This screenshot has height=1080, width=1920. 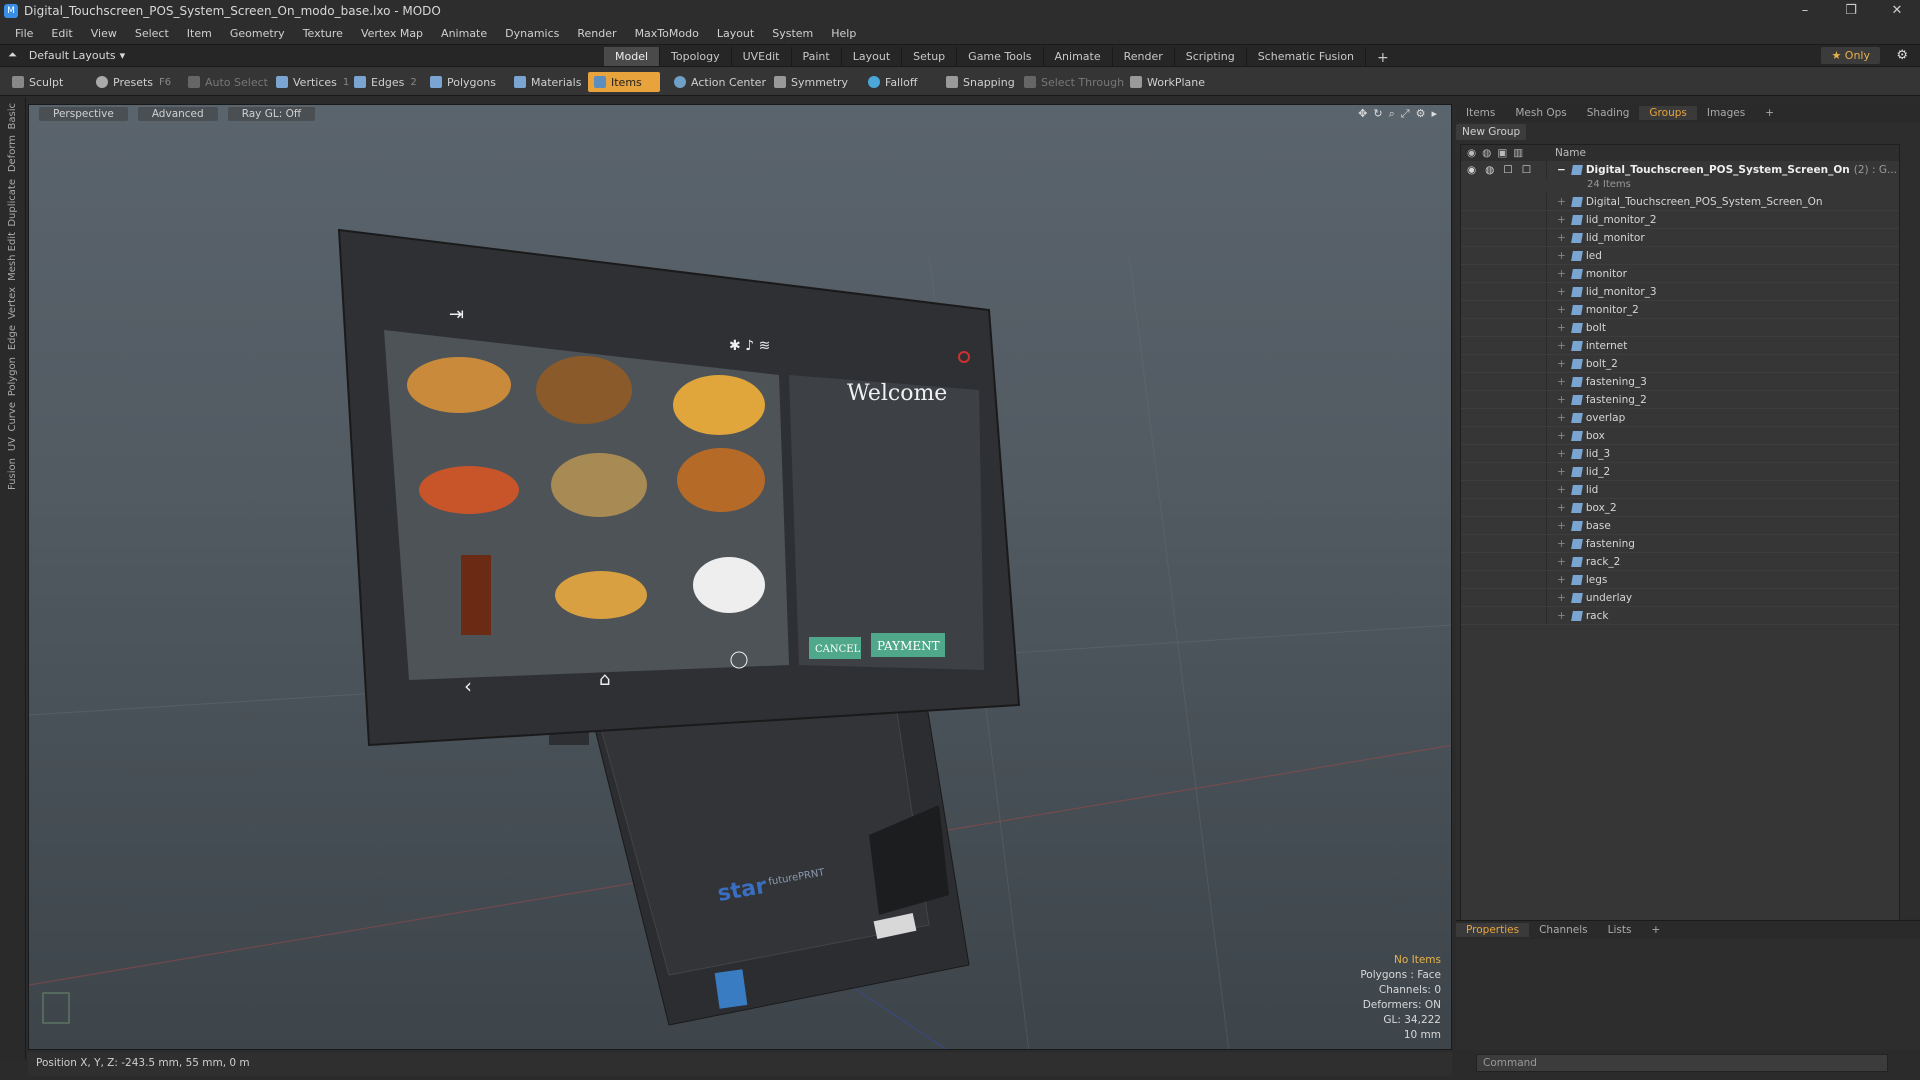 I want to click on new-group-button: New Group, so click(x=1491, y=132).